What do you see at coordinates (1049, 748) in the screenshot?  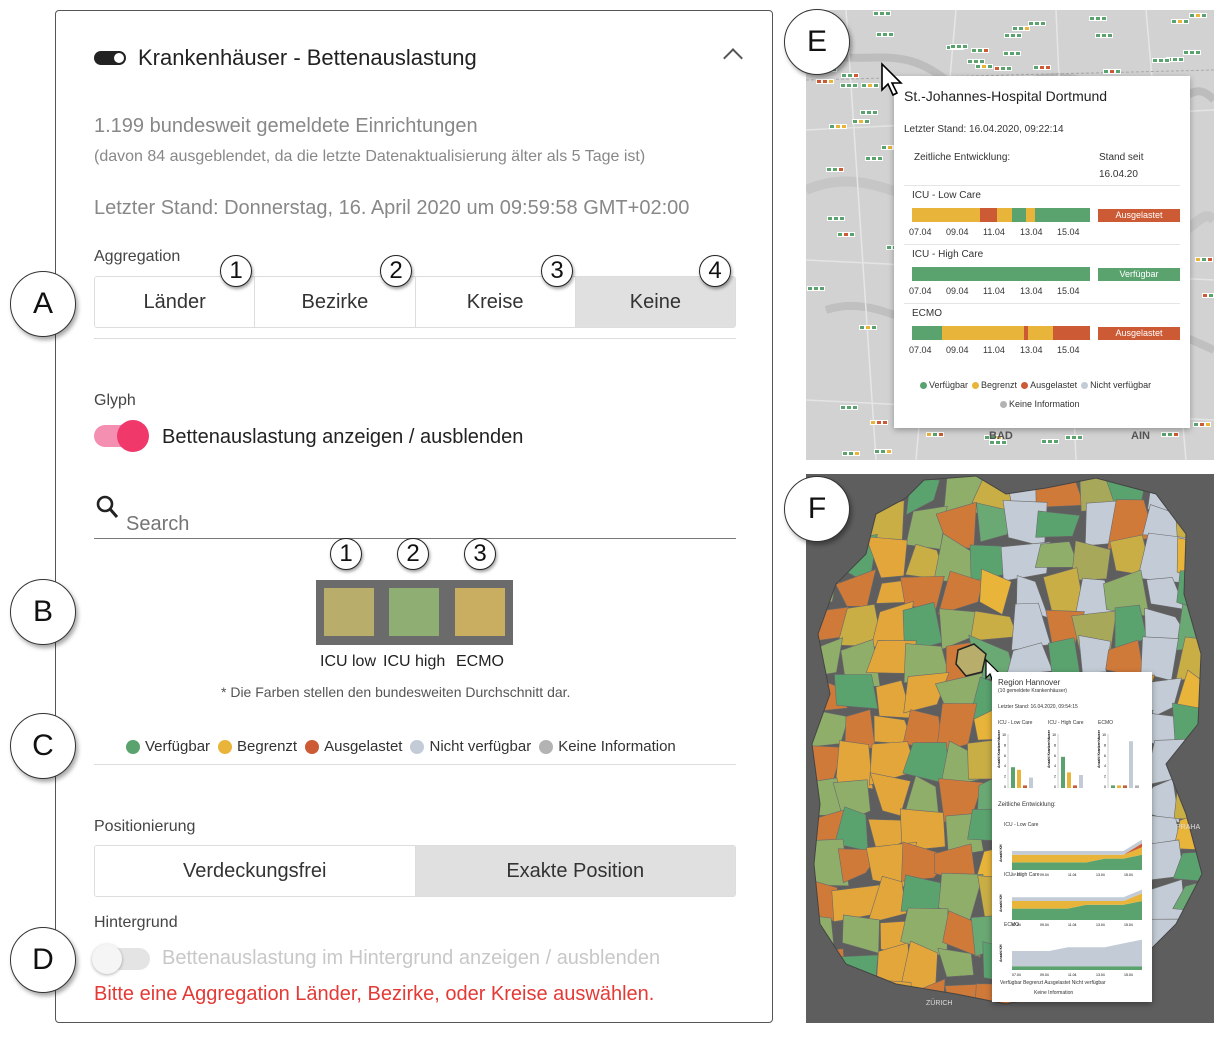 I see `mini-axis-label: Anzahl Krankenhäuser` at bounding box center [1049, 748].